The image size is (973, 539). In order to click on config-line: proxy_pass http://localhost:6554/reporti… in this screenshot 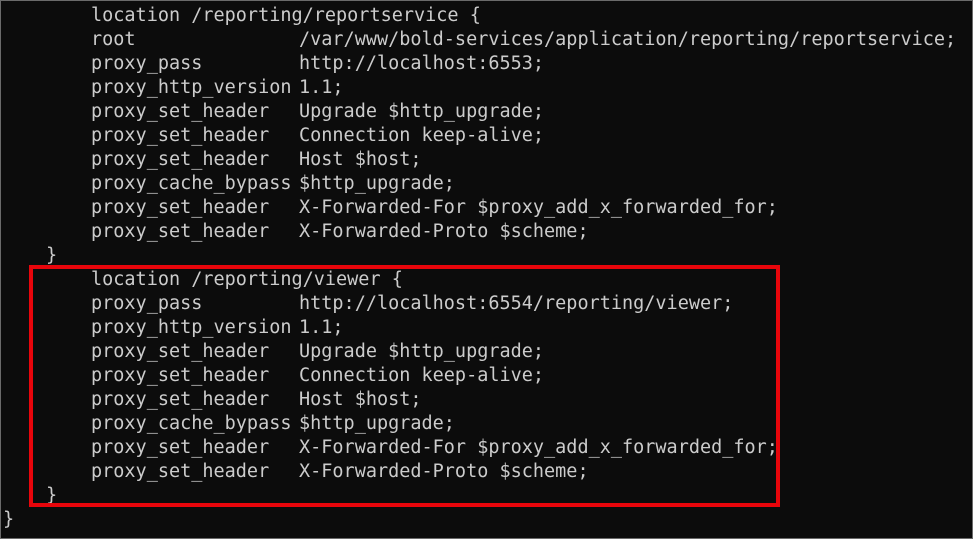, I will do `click(367, 304)`.